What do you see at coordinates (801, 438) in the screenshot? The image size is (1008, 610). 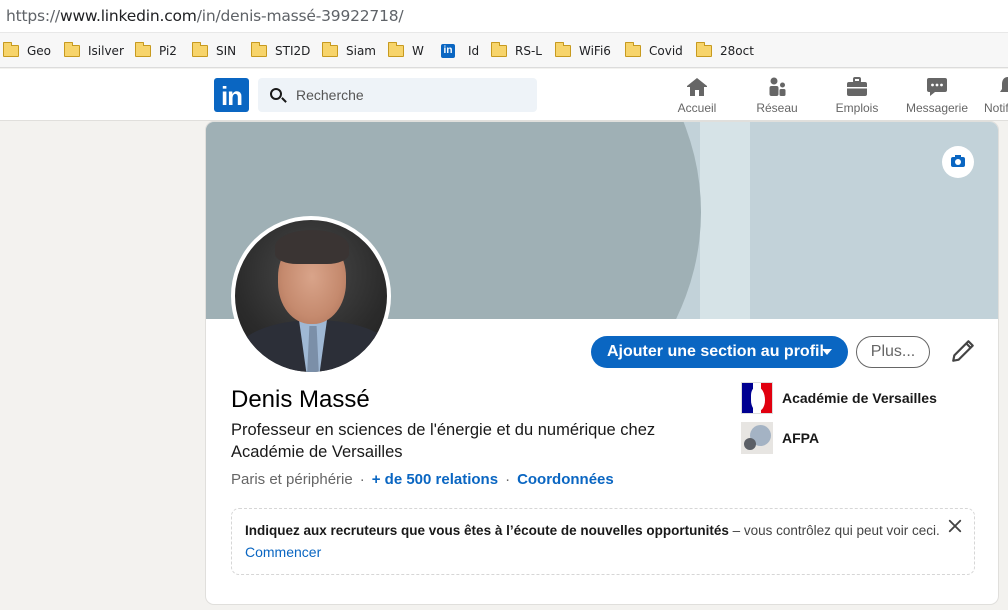 I see `org-name: AFPA` at bounding box center [801, 438].